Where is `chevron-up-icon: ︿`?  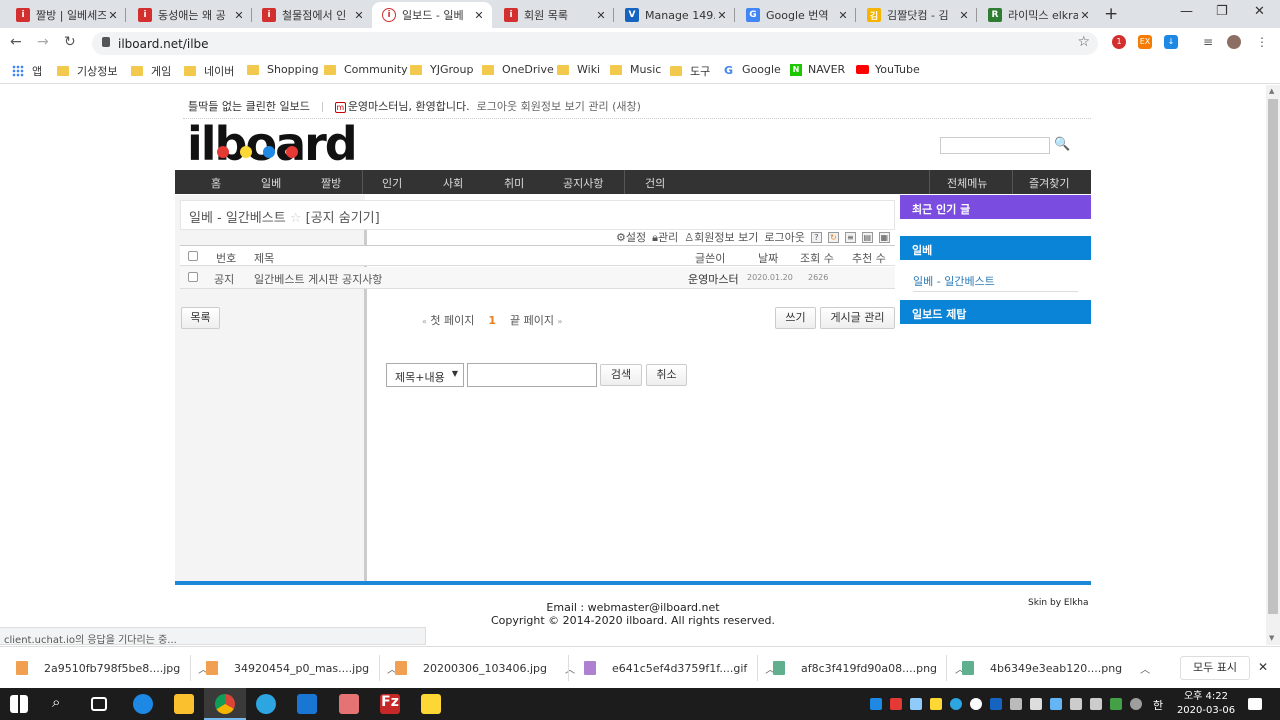
chevron-up-icon: ︿ is located at coordinates (1145, 668).